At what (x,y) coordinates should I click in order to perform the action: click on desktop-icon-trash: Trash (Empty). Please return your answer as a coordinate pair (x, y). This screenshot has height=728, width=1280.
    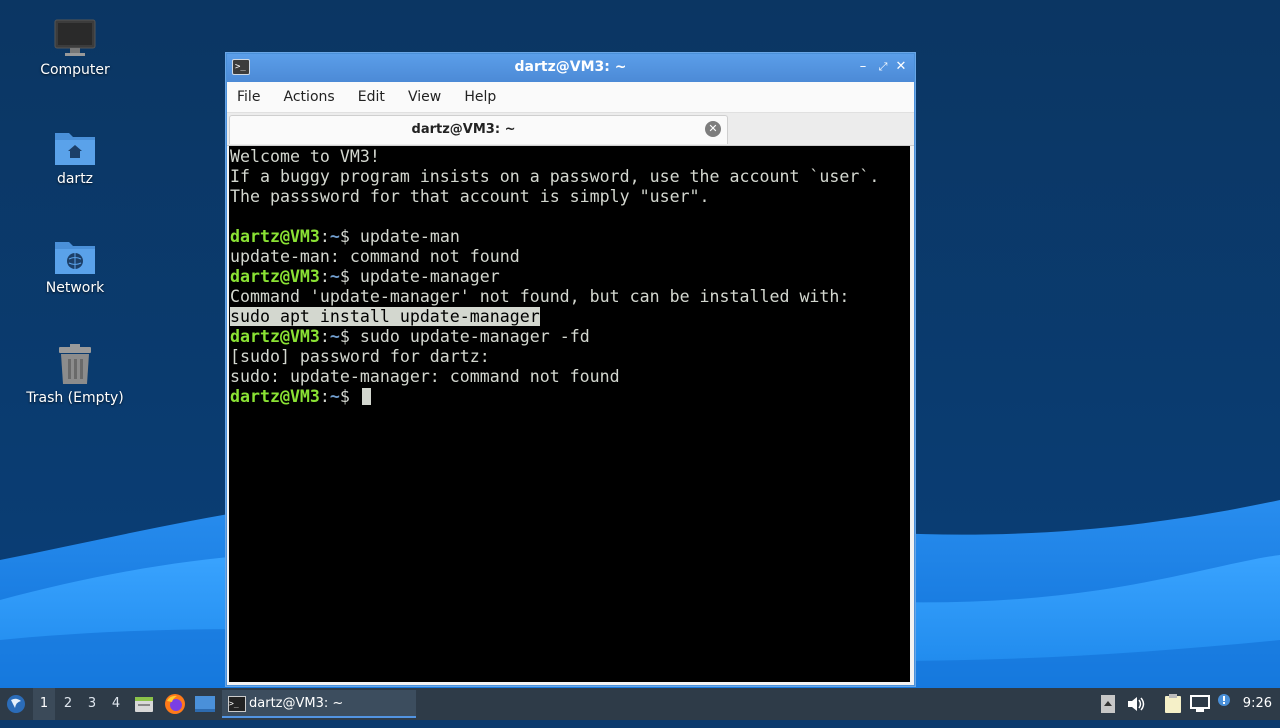
    Looking at the image, I should click on (75, 375).